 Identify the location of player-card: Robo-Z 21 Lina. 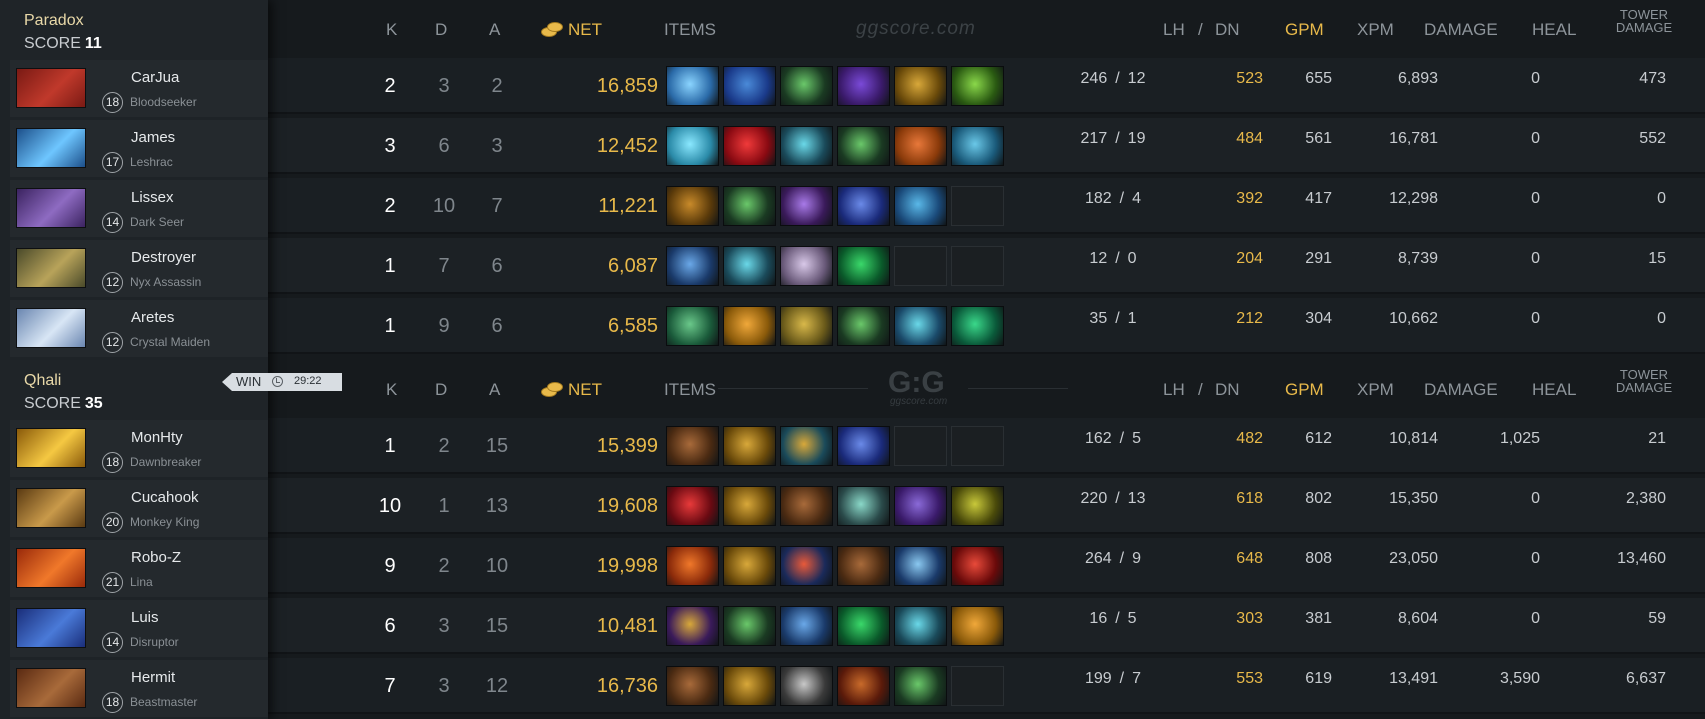
(139, 568).